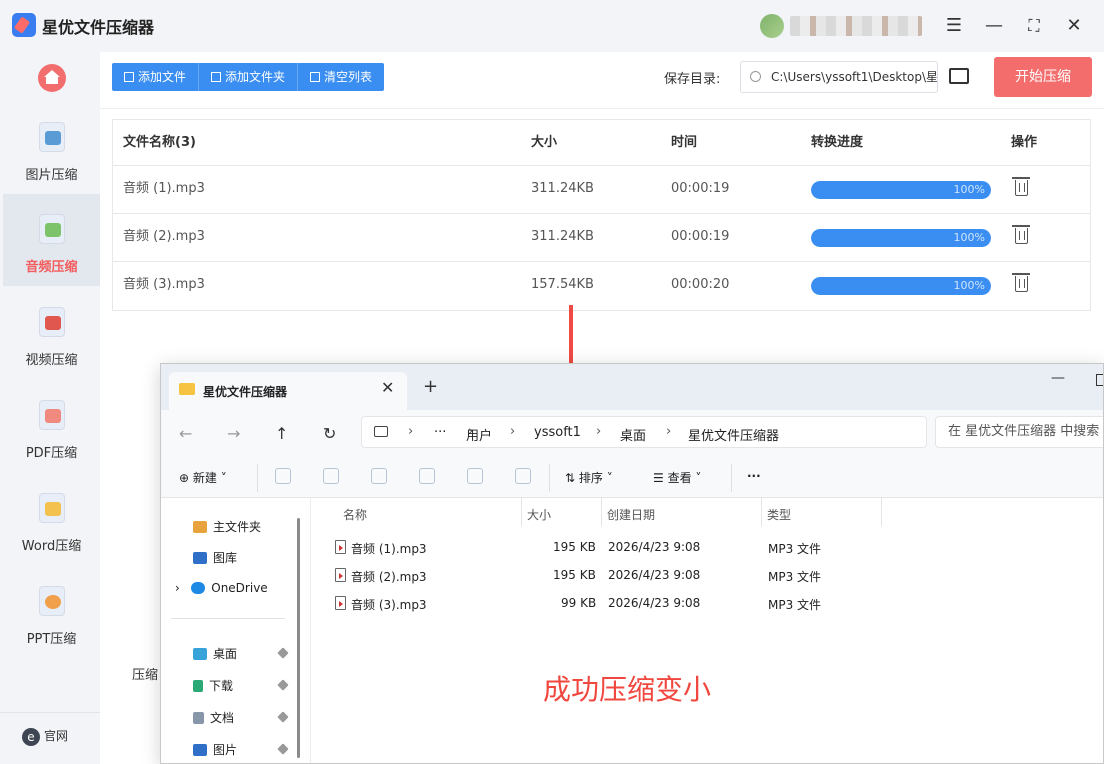 The image size is (1104, 764). What do you see at coordinates (795, 549) in the screenshot?
I see `file-type: MP3 文件` at bounding box center [795, 549].